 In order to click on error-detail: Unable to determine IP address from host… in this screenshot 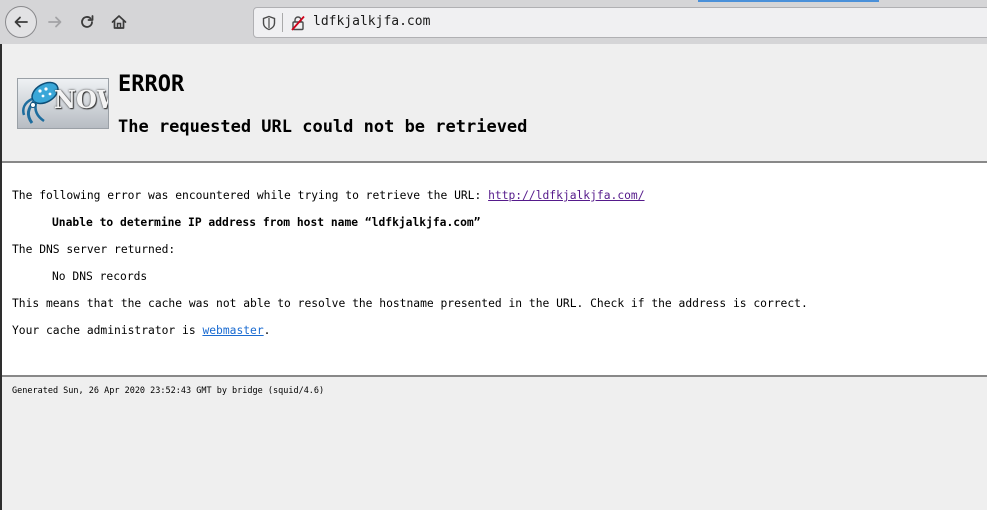, I will do `click(266, 222)`.